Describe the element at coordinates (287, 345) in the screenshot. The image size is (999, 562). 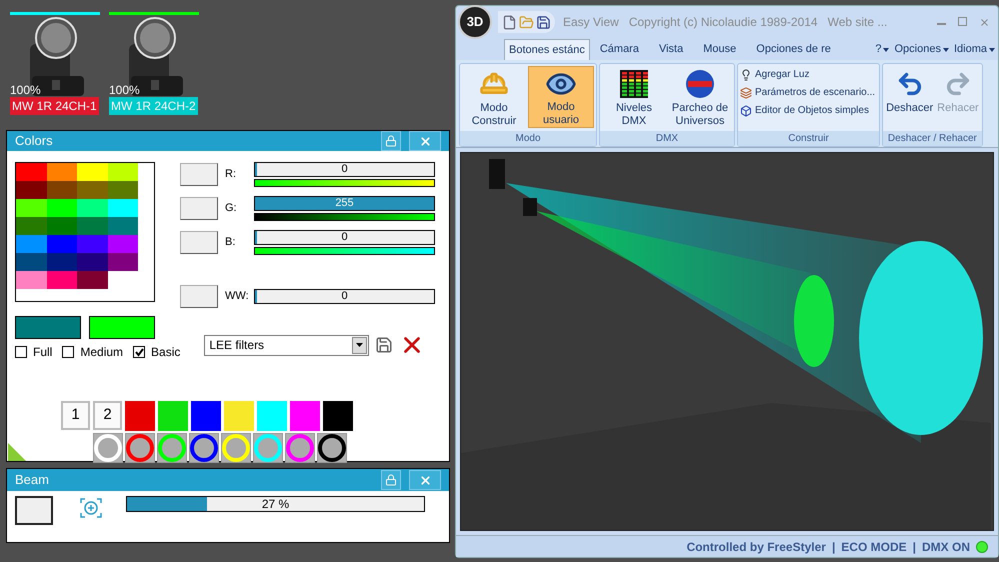
I see `filter-dropdown: LEE filters` at that location.